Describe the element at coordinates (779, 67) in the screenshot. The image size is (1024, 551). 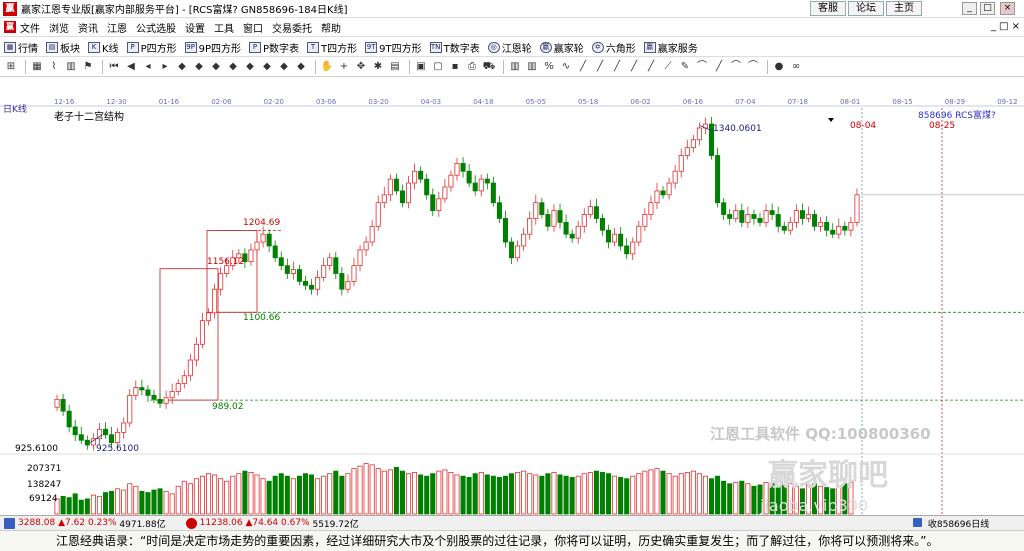
I see `ball-icon: ●` at that location.